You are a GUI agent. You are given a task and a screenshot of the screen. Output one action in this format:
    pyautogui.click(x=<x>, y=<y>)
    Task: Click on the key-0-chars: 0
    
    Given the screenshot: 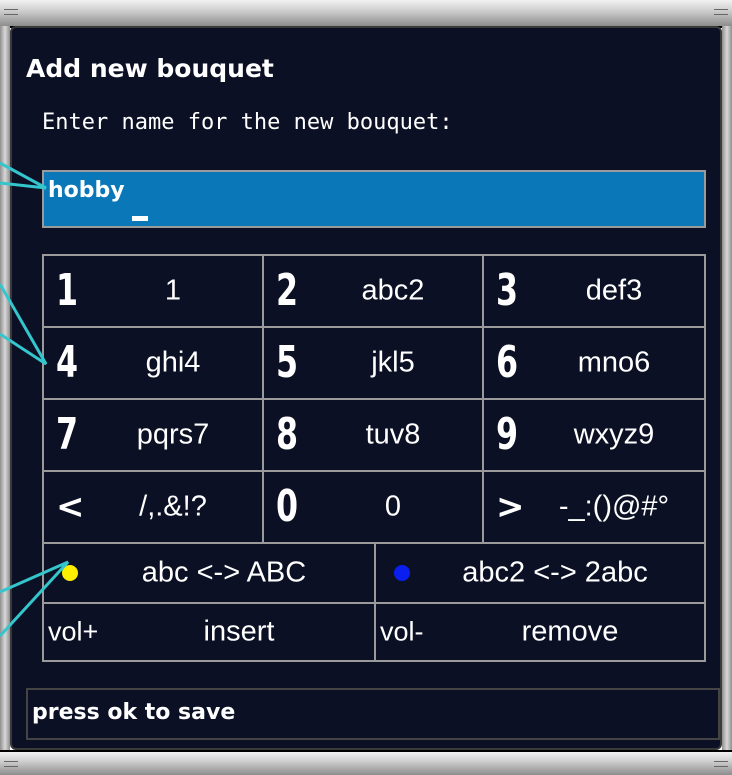 What is the action you would take?
    pyautogui.click(x=393, y=506)
    